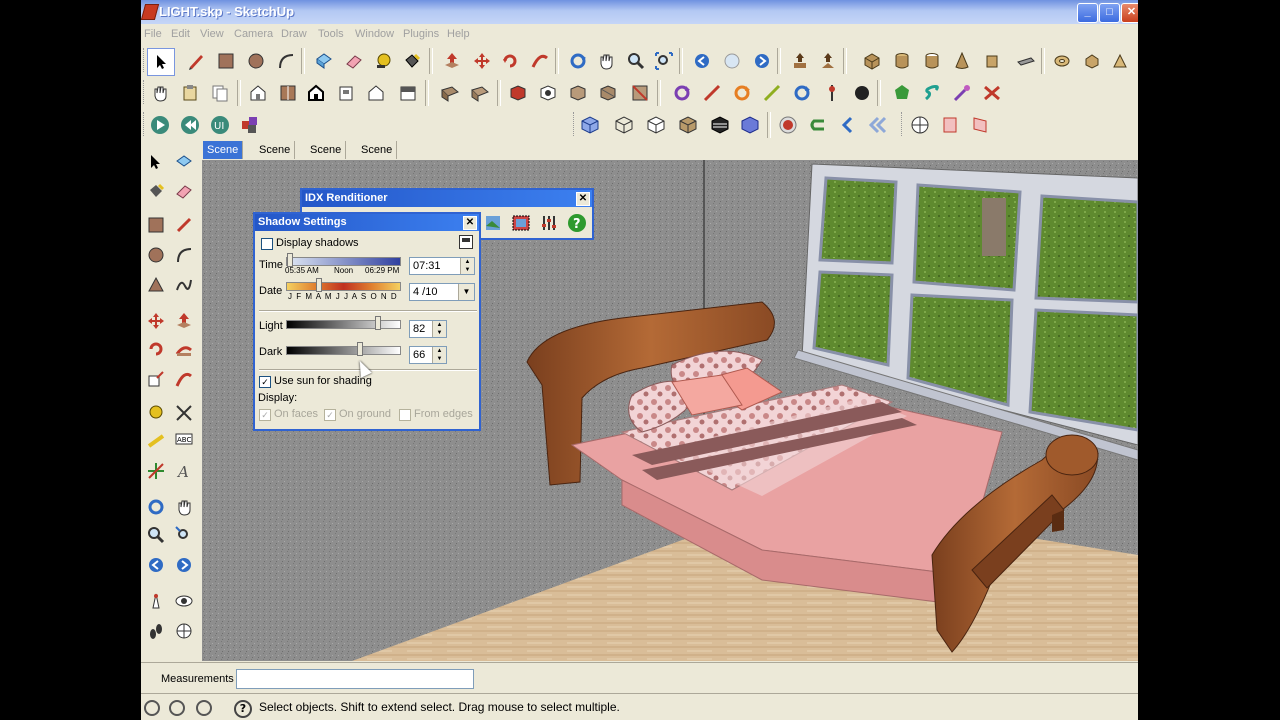 The width and height of the screenshot is (1280, 720). Describe the element at coordinates (1120, 61) in the screenshot. I see `helix-icon` at that location.